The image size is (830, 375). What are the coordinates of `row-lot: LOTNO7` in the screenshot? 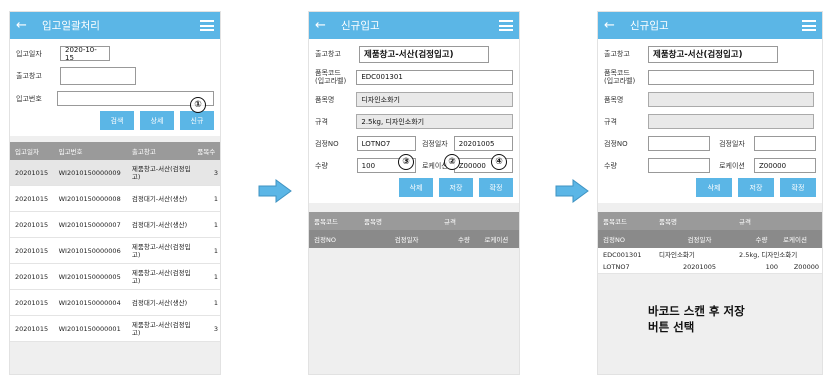 It's located at (616, 267).